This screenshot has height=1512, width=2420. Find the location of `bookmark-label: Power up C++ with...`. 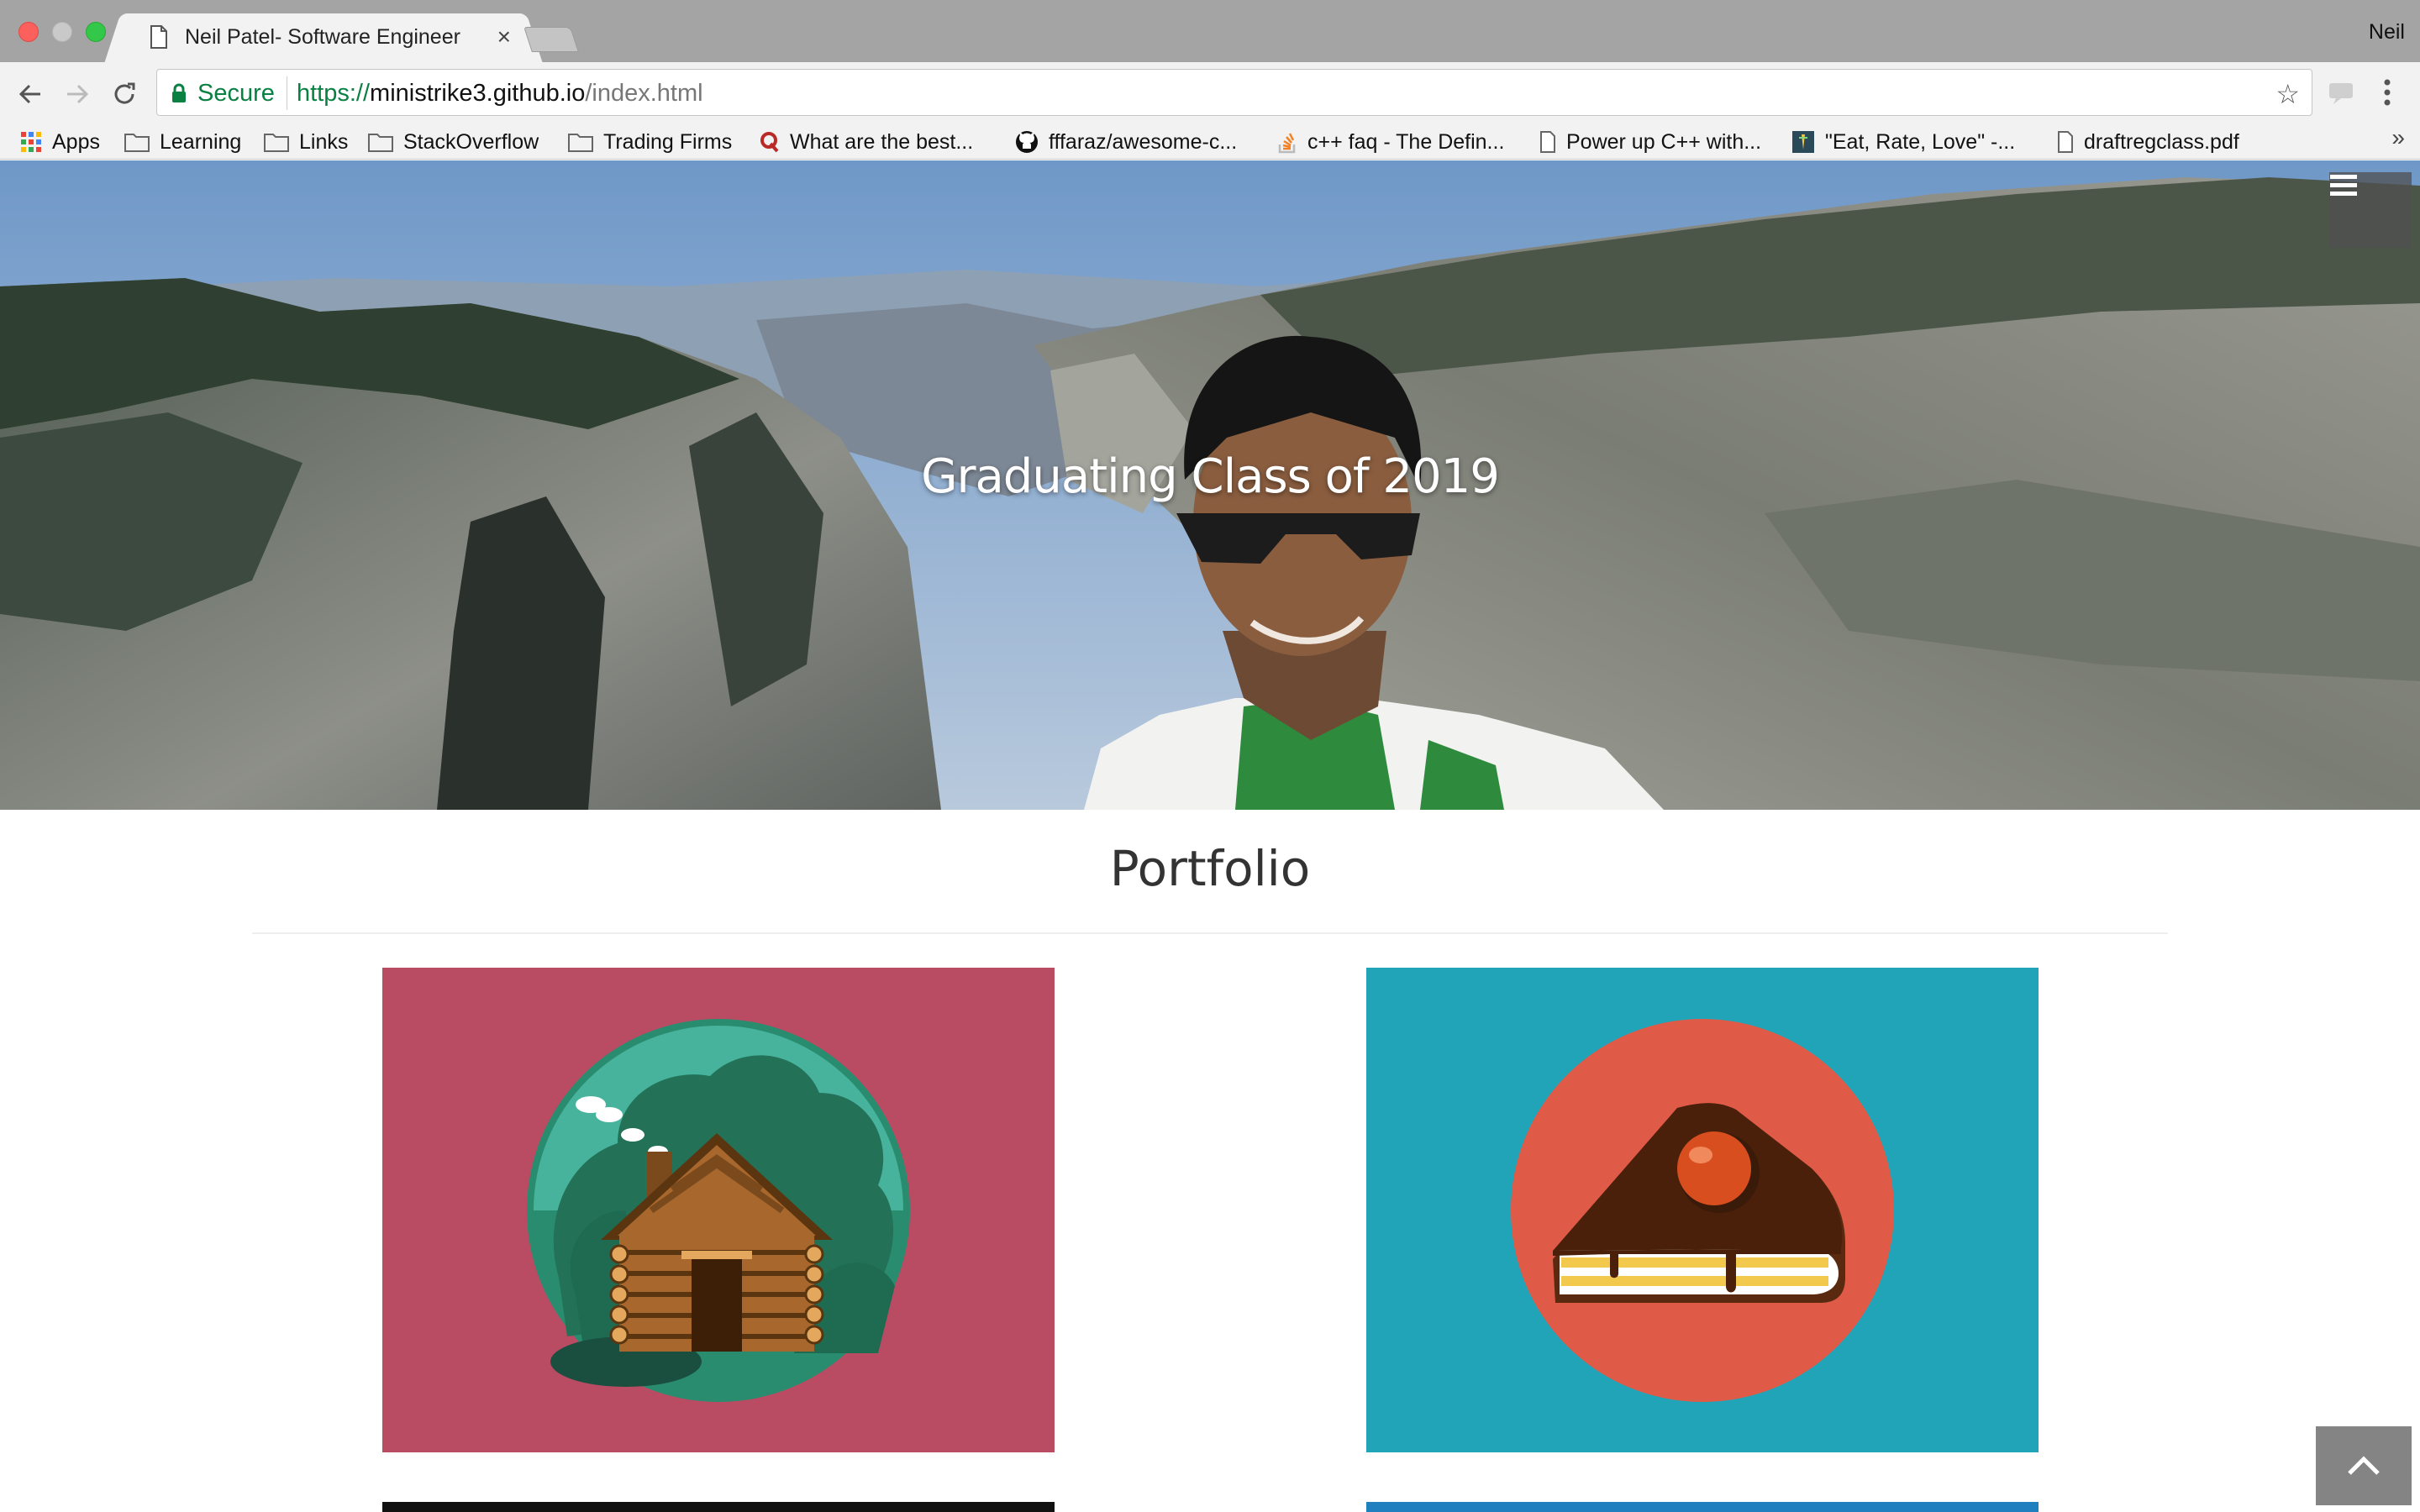

bookmark-label: Power up C++ with... is located at coordinates (1664, 141).